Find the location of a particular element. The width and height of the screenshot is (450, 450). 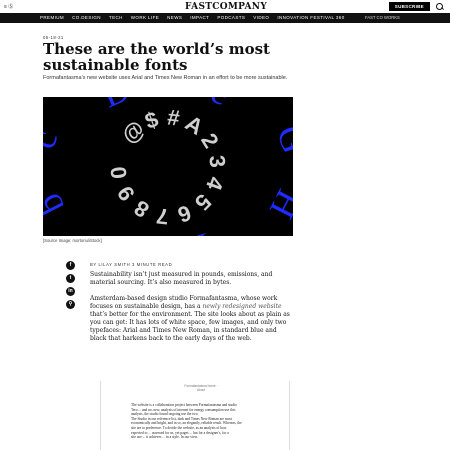

nav-item: CO.DESIGN is located at coordinates (86, 17).